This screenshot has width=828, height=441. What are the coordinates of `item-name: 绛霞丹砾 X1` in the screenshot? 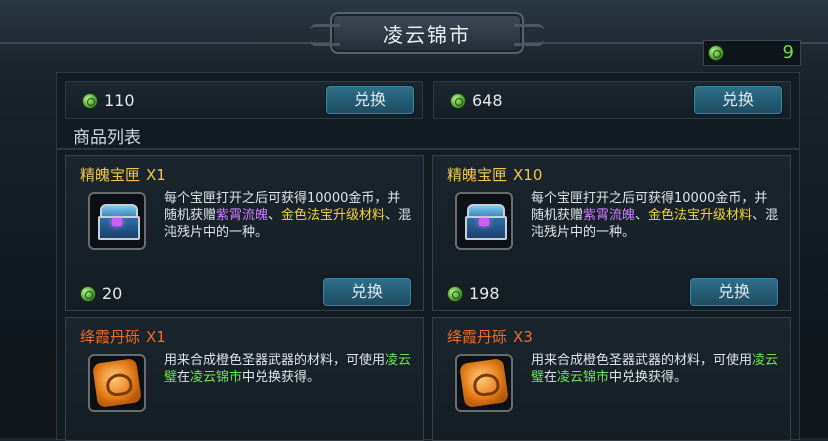 It's located at (123, 336).